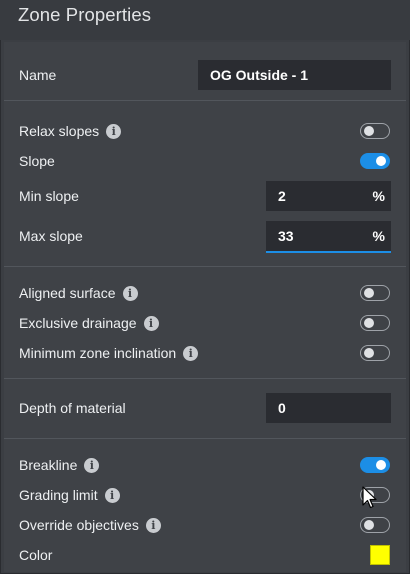 This screenshot has height=574, width=410. I want to click on grading-limit-row: Grading limit i, so click(205, 495).